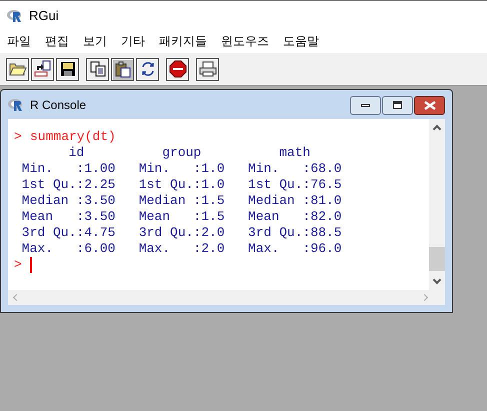 The height and width of the screenshot is (411, 487). What do you see at coordinates (147, 69) in the screenshot?
I see `refresh-icon` at bounding box center [147, 69].